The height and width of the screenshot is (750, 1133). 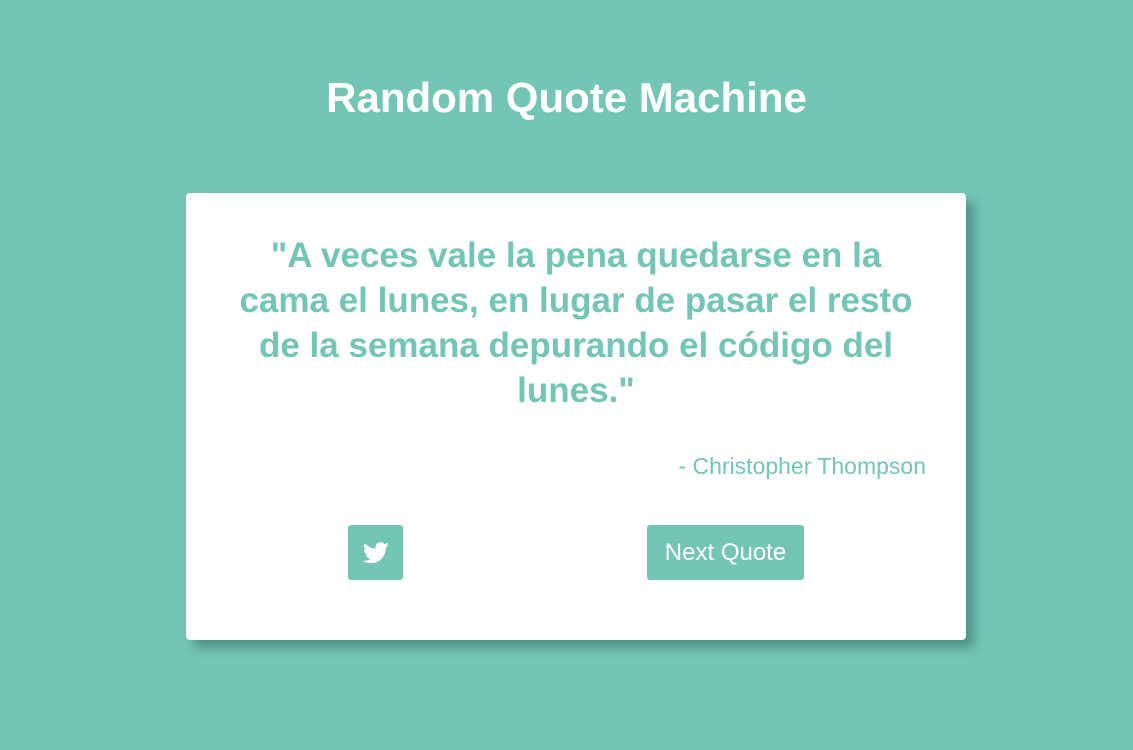 What do you see at coordinates (802, 466) in the screenshot?
I see `quote-author: - Christopher Thompson` at bounding box center [802, 466].